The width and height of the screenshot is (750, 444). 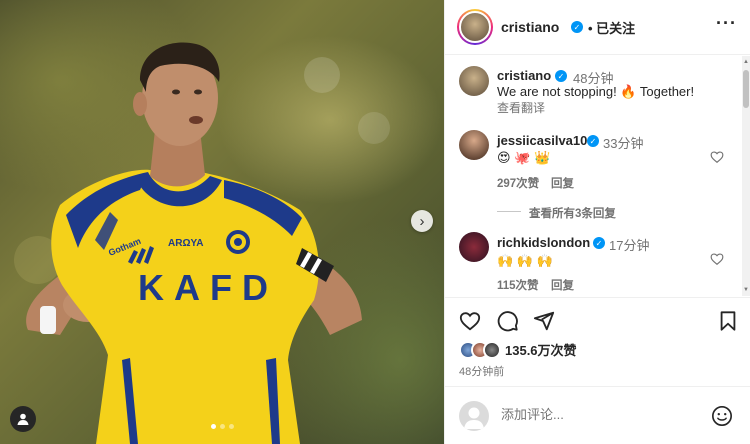 What do you see at coordinates (746, 176) in the screenshot?
I see `comments-scrollbar: ▲ ▼` at bounding box center [746, 176].